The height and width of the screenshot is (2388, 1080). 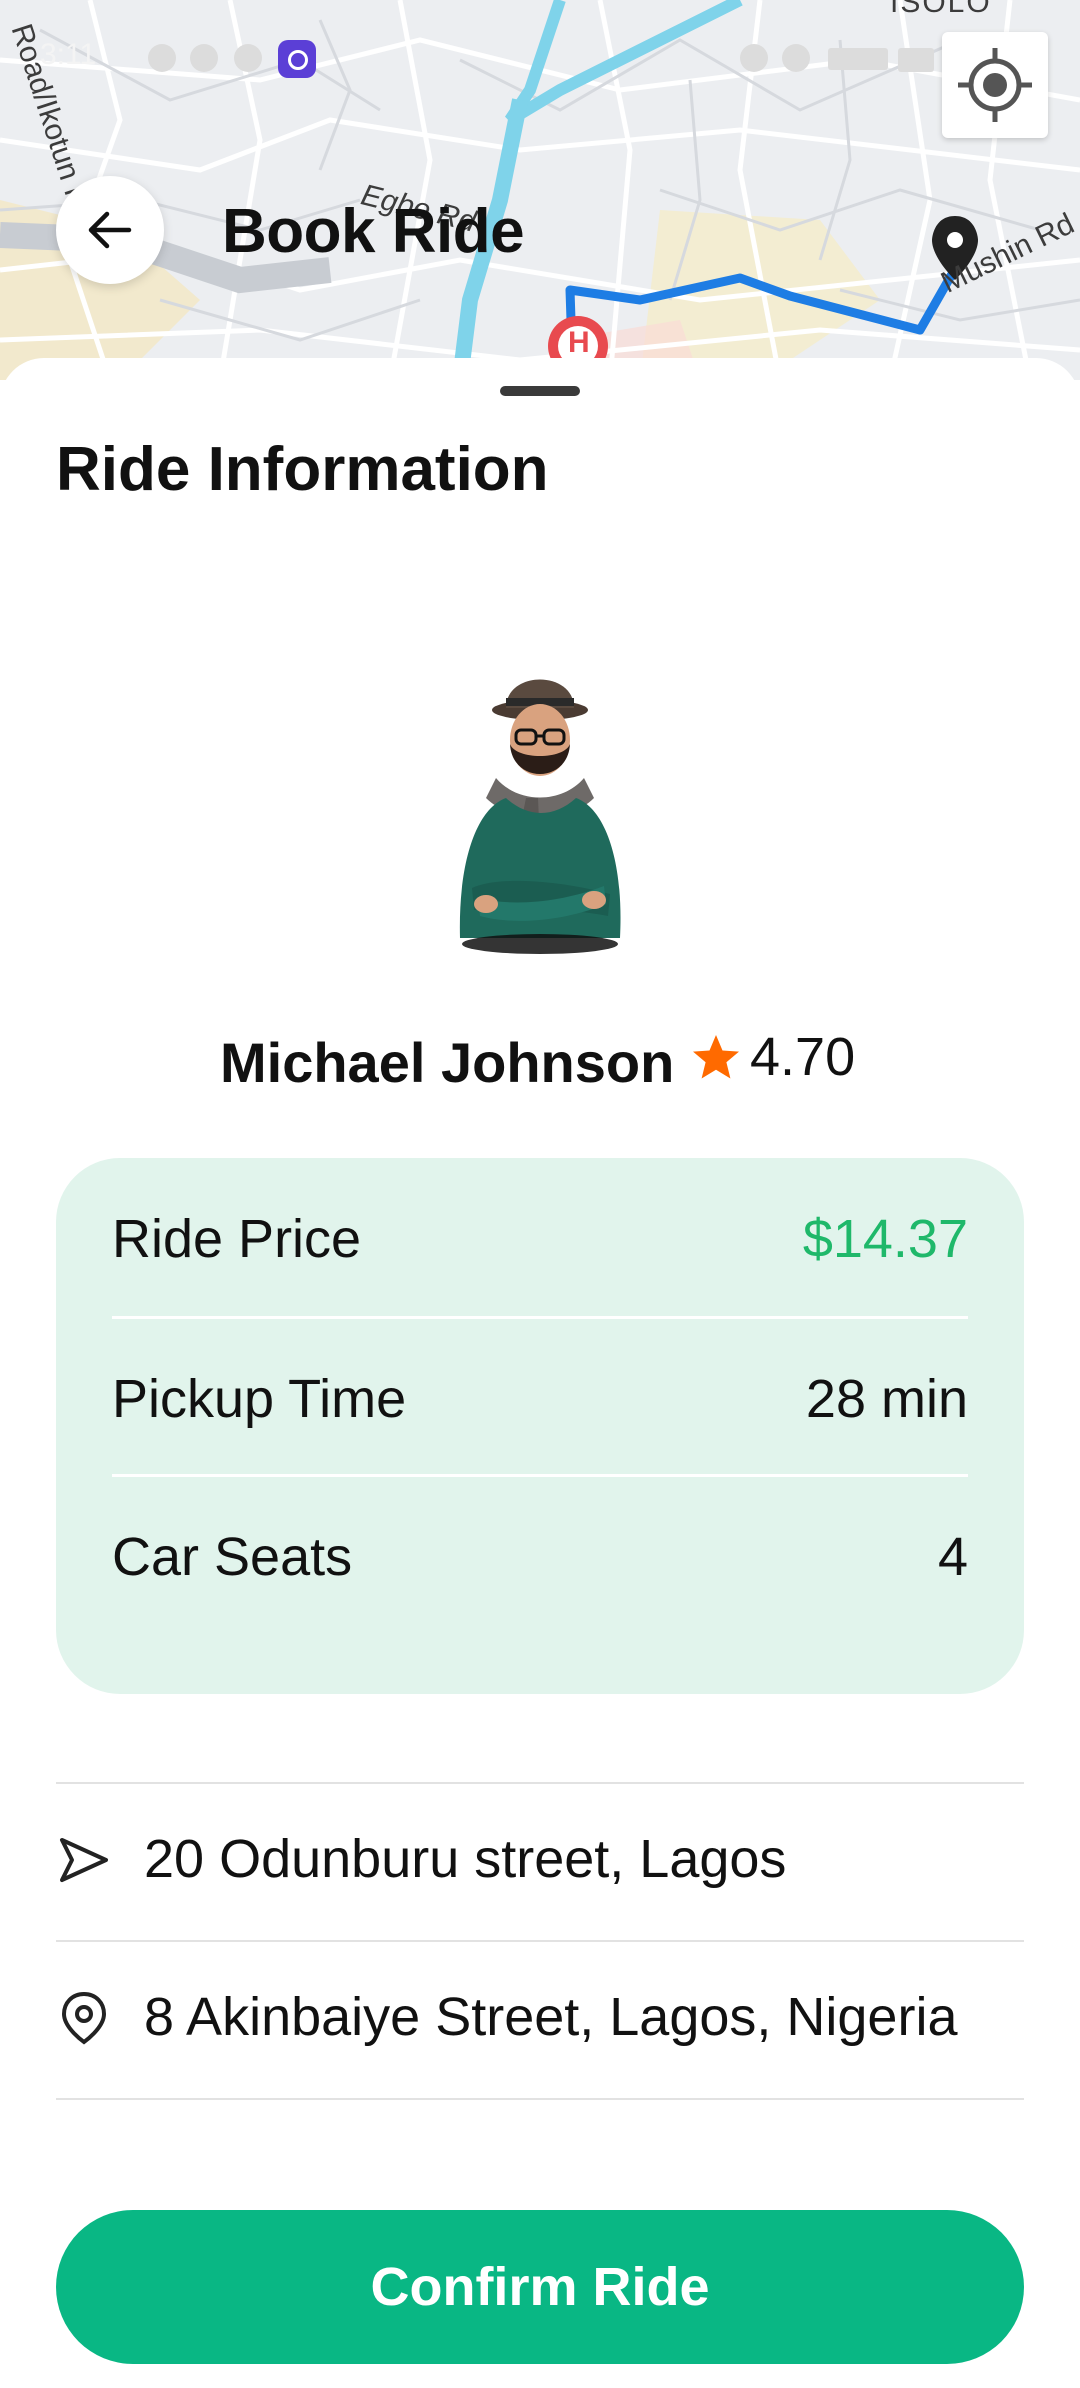 I want to click on arrow-left-icon, so click(x=110, y=230).